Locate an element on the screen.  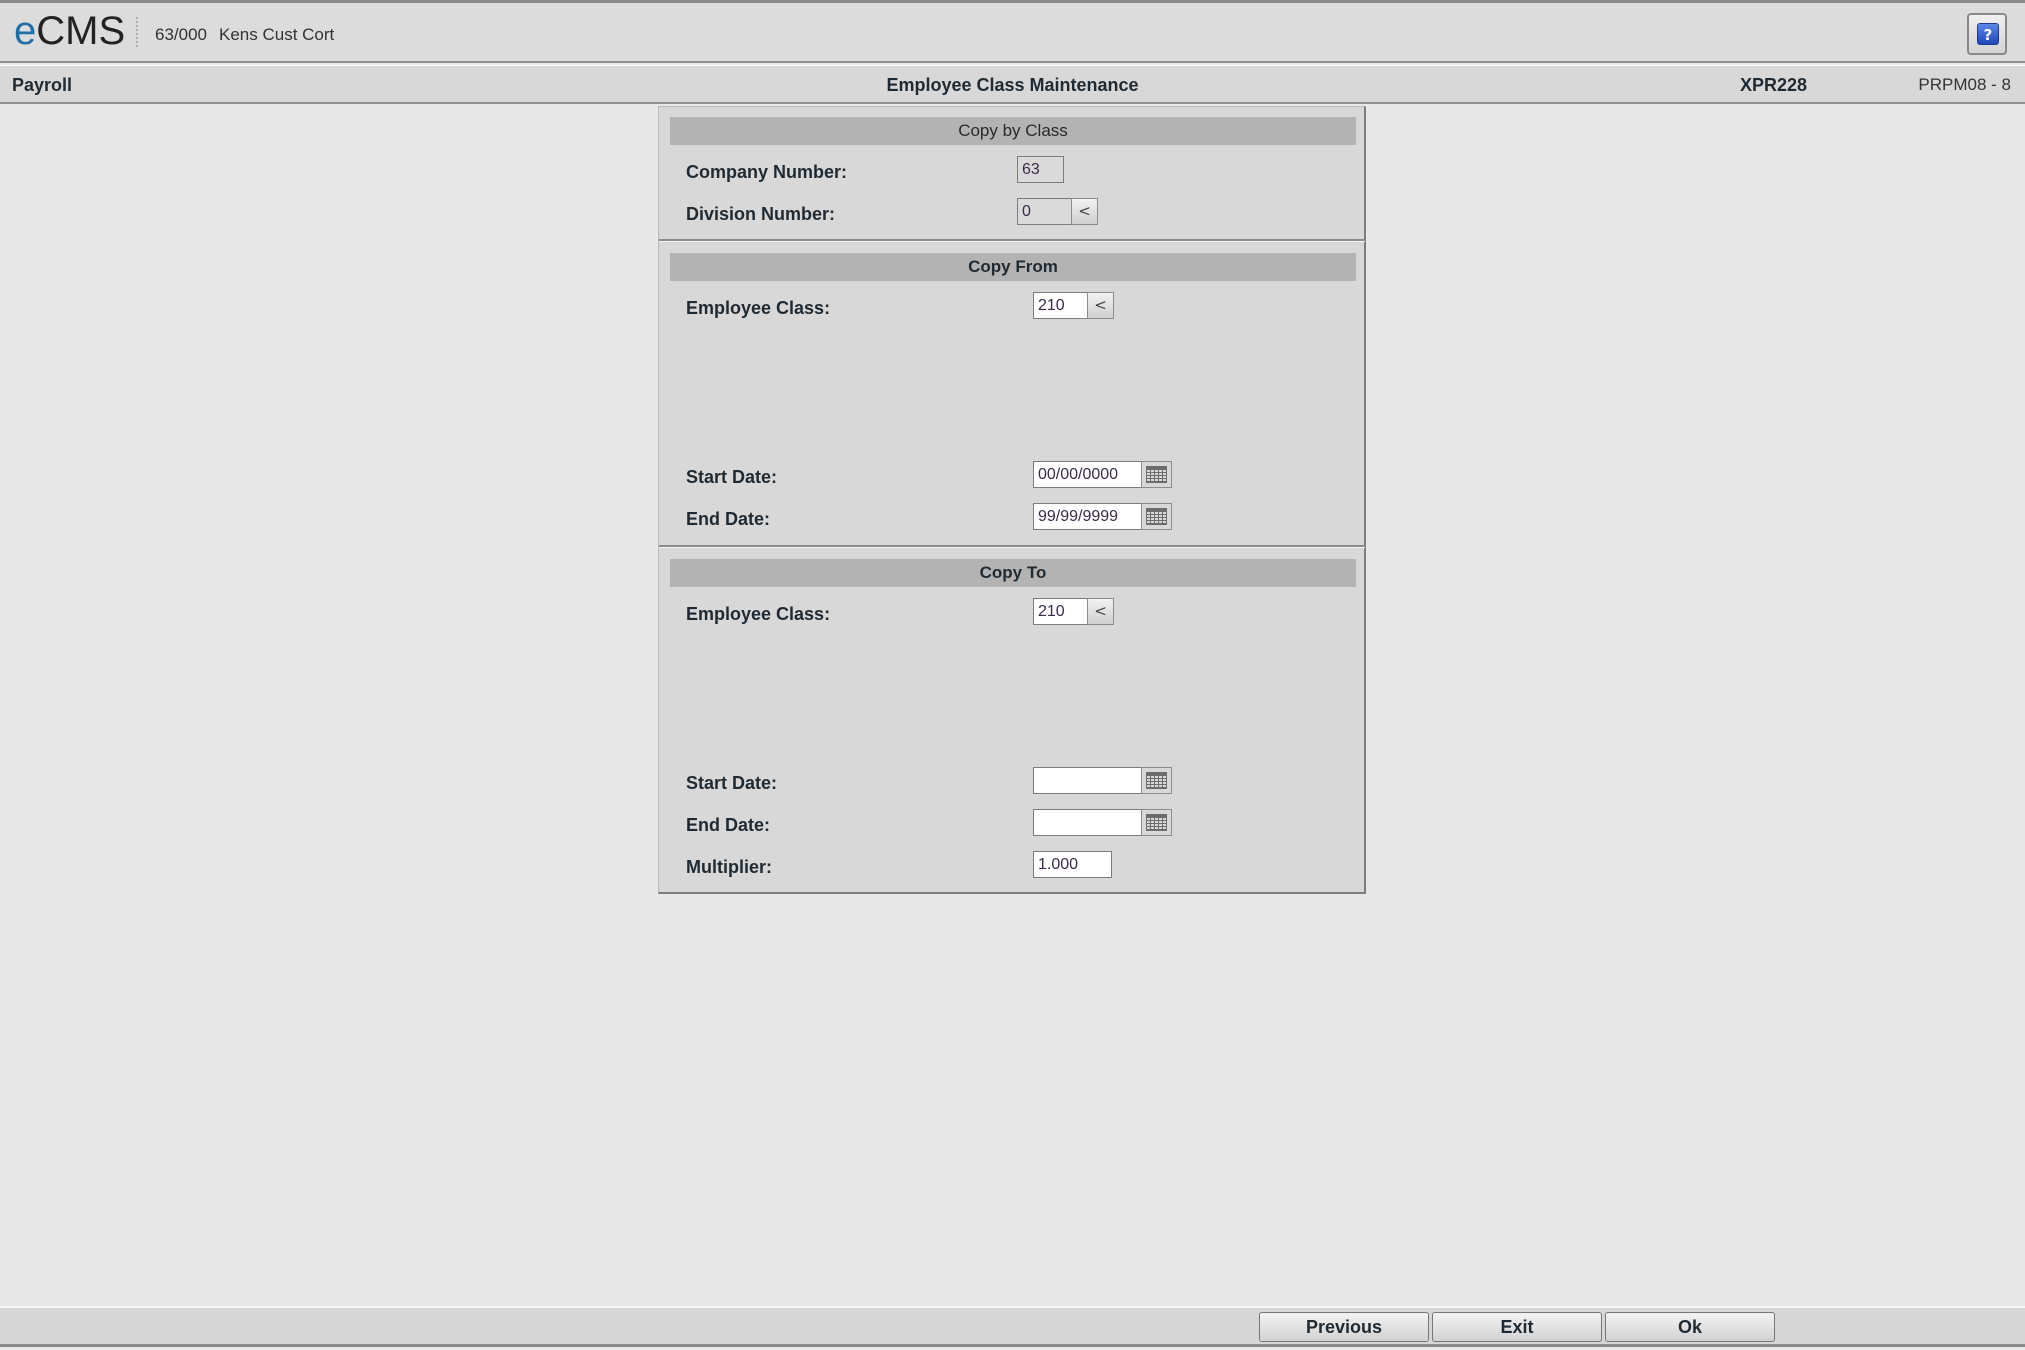
screen-id: PRPM08 - 8 is located at coordinates (1964, 84).